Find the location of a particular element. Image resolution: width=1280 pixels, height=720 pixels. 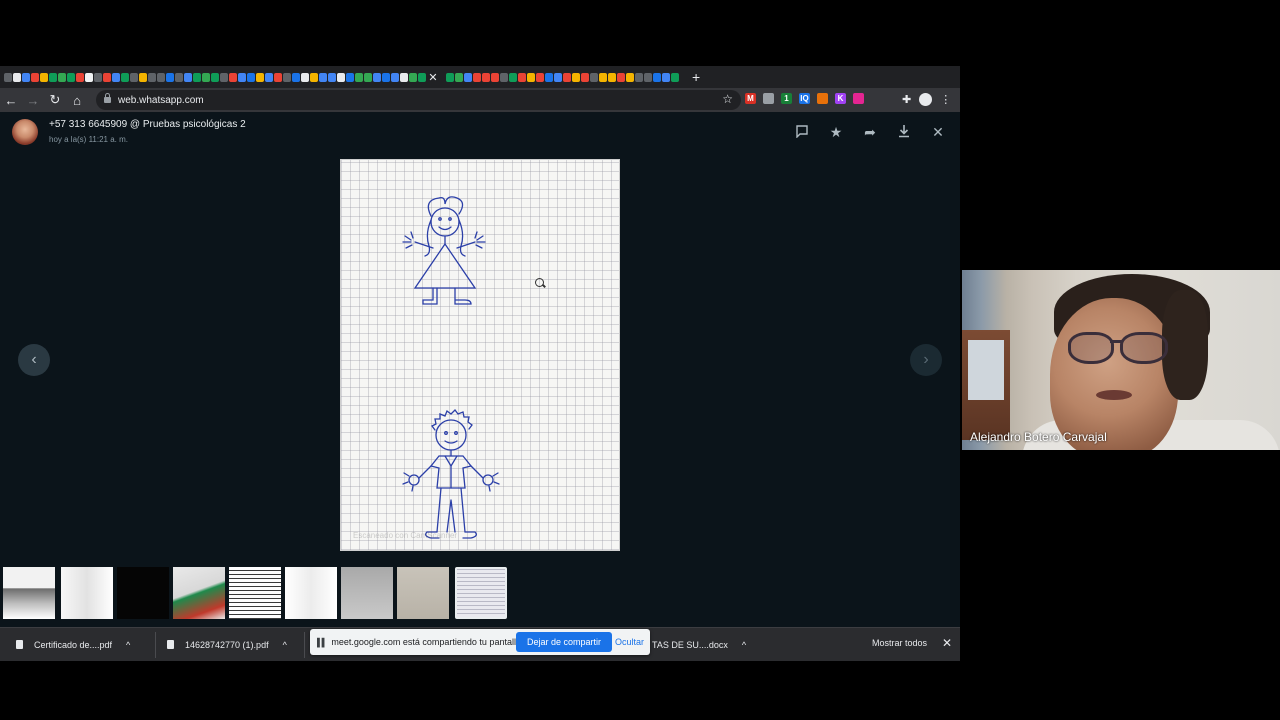

next-media-button: › is located at coordinates (926, 360).